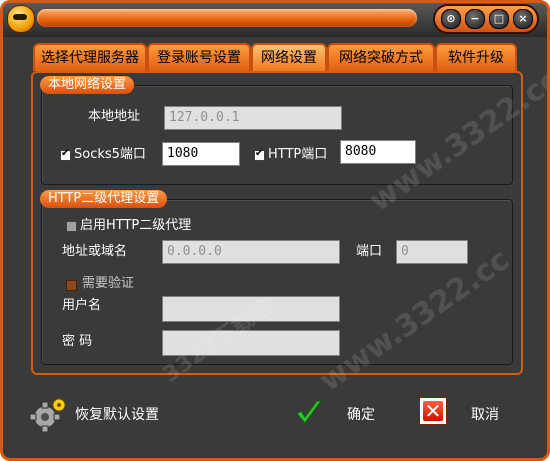 The image size is (550, 461). What do you see at coordinates (432, 252) in the screenshot?
I see `proxy-port-field: 0` at bounding box center [432, 252].